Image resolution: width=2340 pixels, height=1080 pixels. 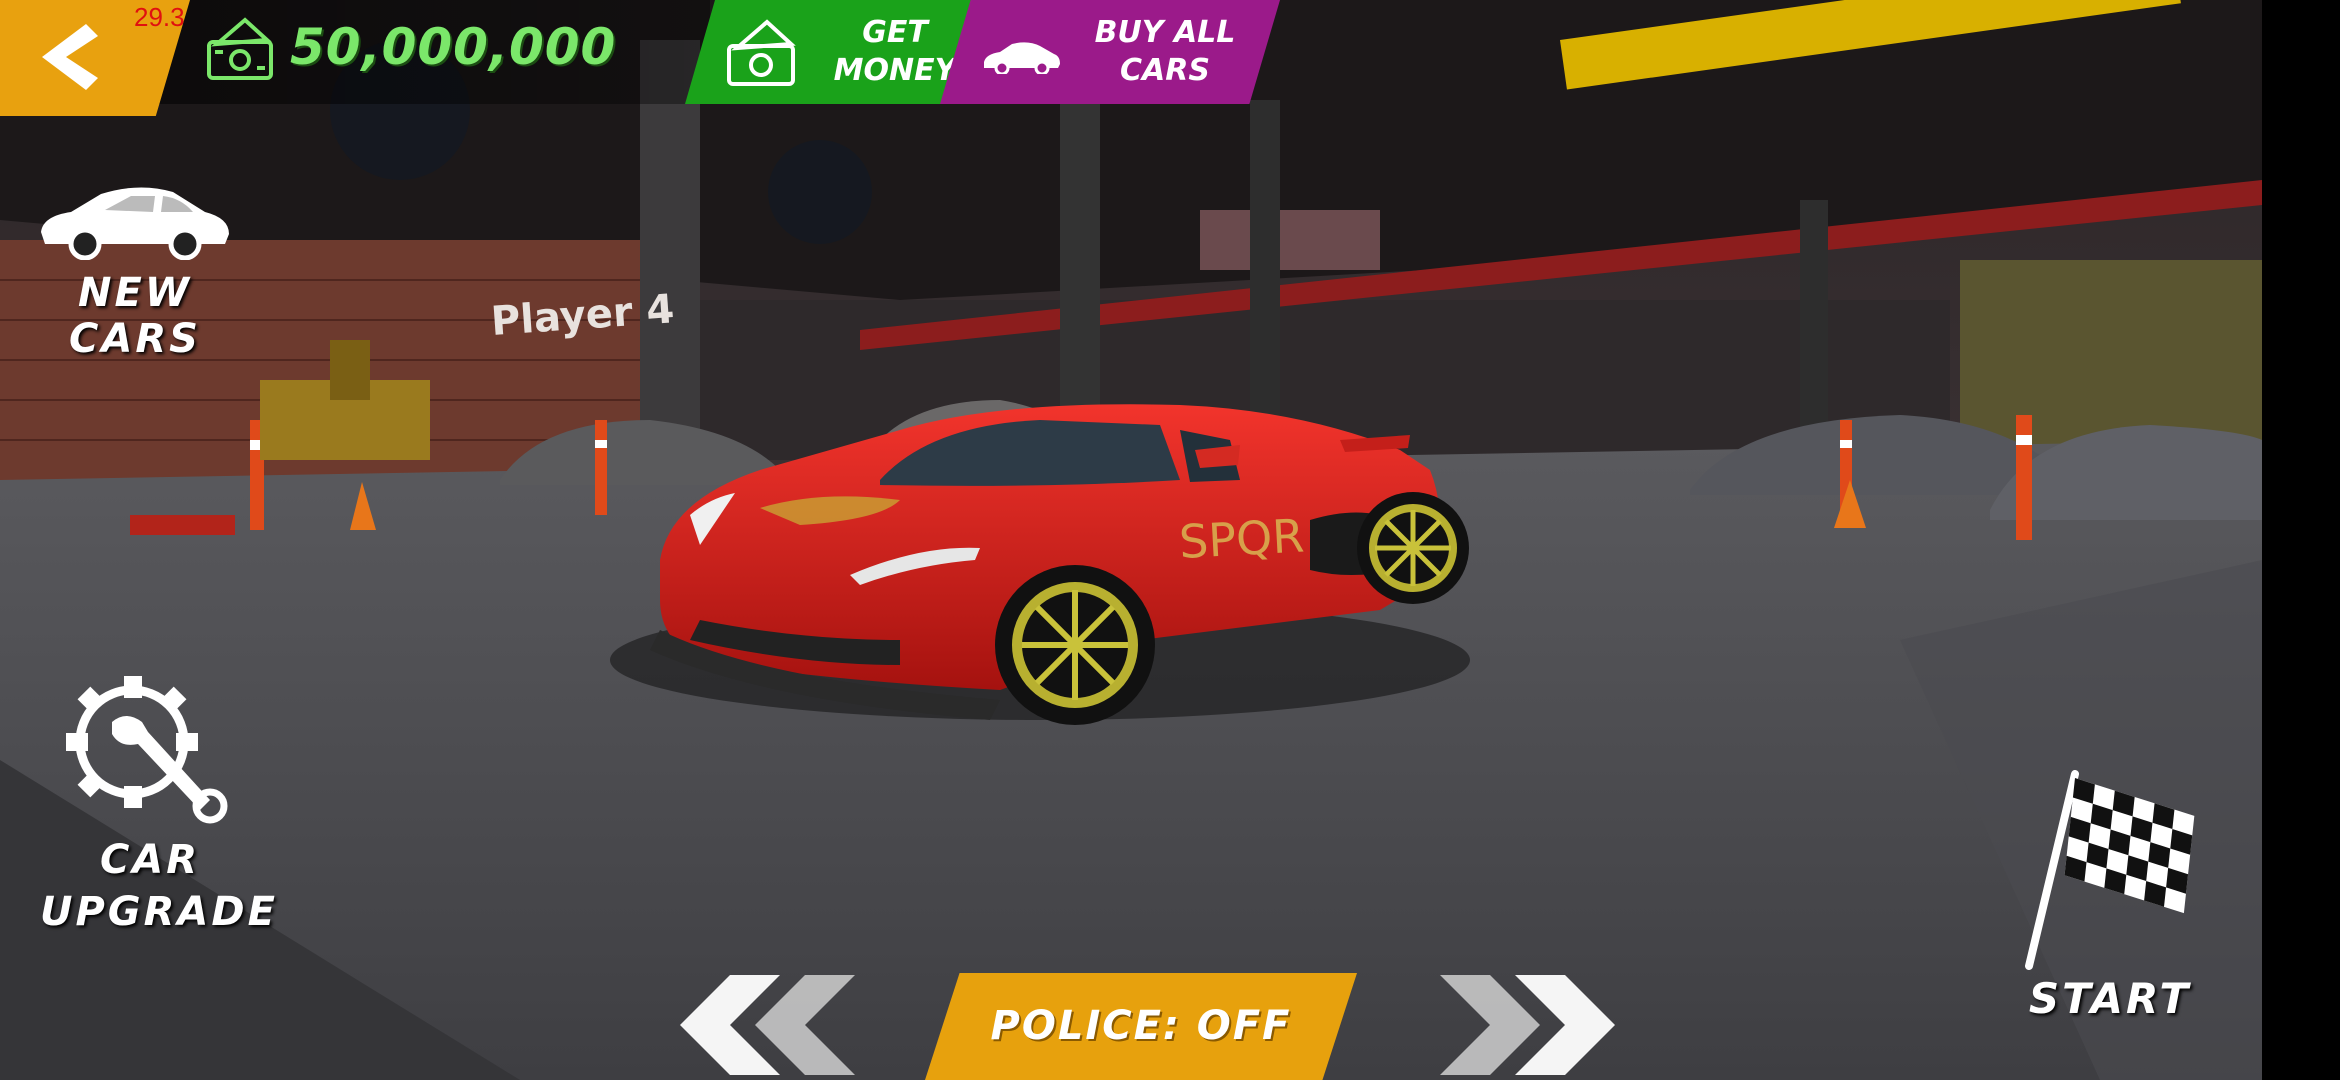 What do you see at coordinates (2301, 540) in the screenshot?
I see `screen-edge-bar` at bounding box center [2301, 540].